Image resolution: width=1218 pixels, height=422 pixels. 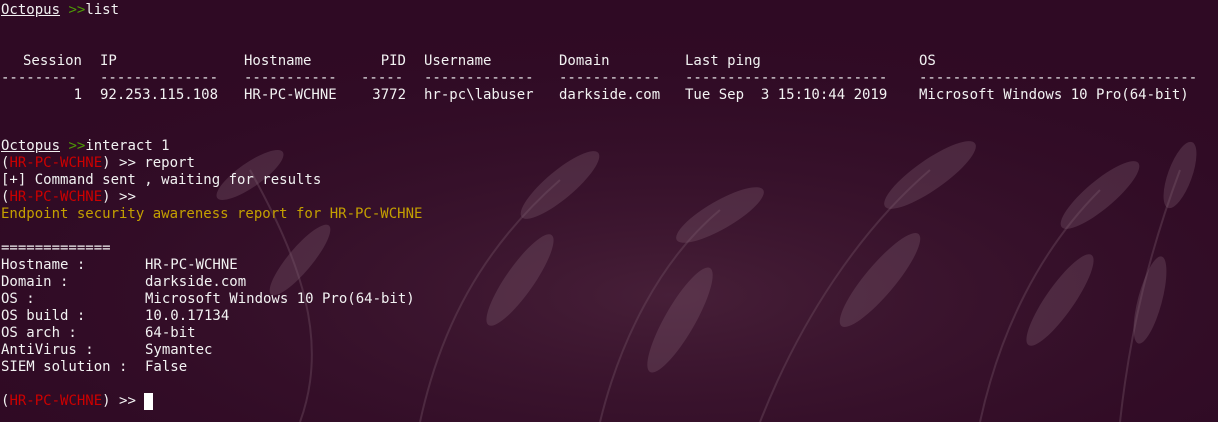 I want to click on terminal-line: Octopus >>list, so click(x=609, y=10).